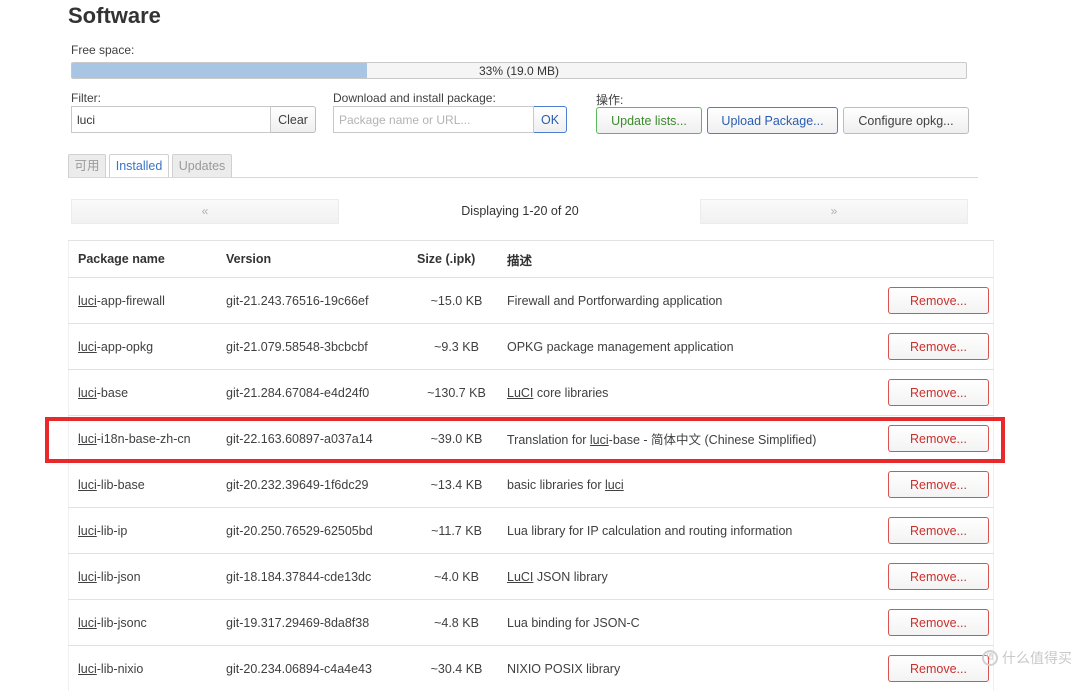  Describe the element at coordinates (687, 301) in the screenshot. I see `package-description: Firewall and Portforwarding application` at that location.